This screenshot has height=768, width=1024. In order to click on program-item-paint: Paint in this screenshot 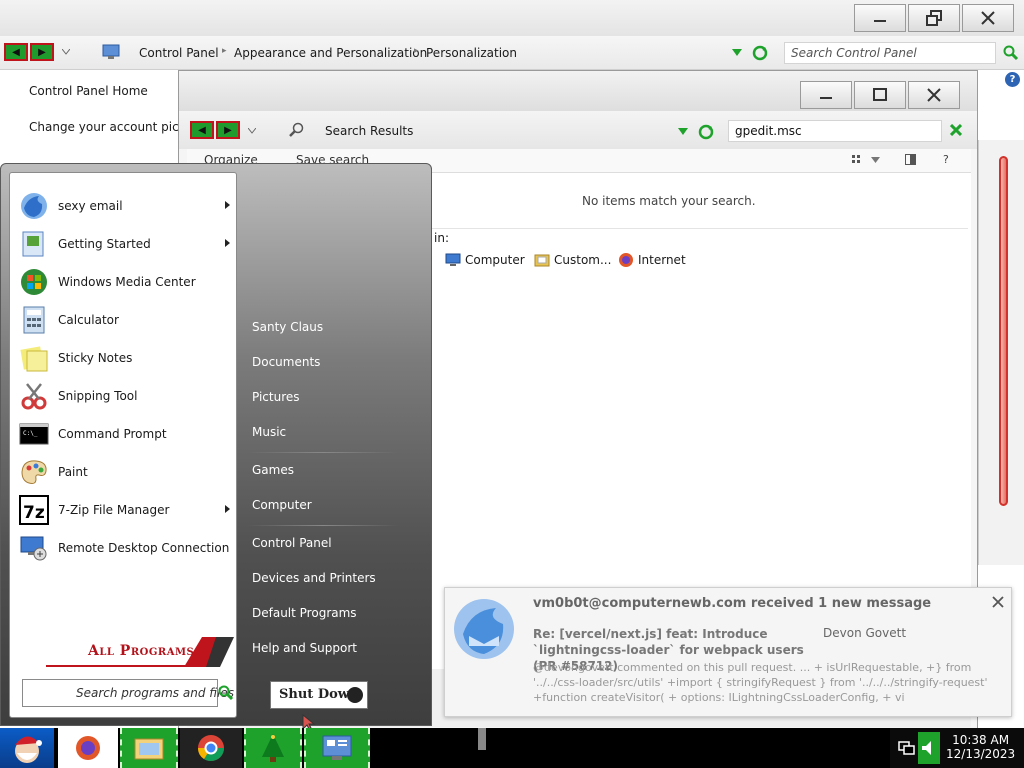, I will do `click(126, 472)`.